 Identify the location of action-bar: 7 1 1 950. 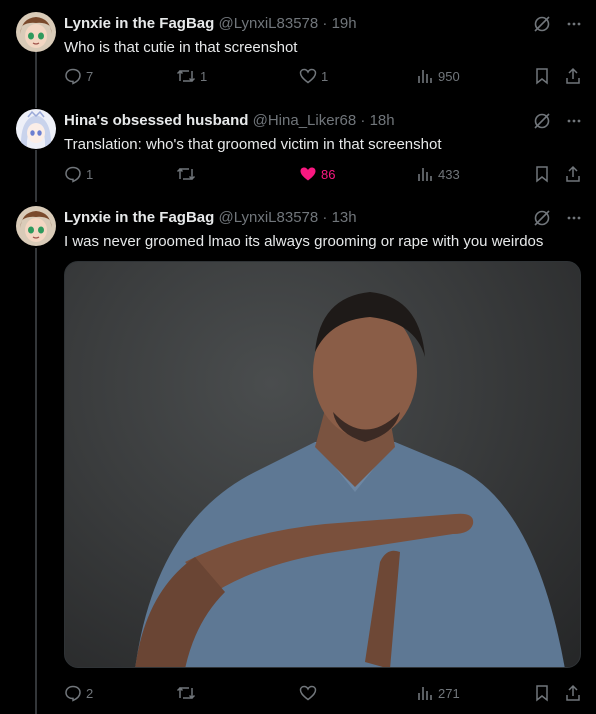
(324, 77).